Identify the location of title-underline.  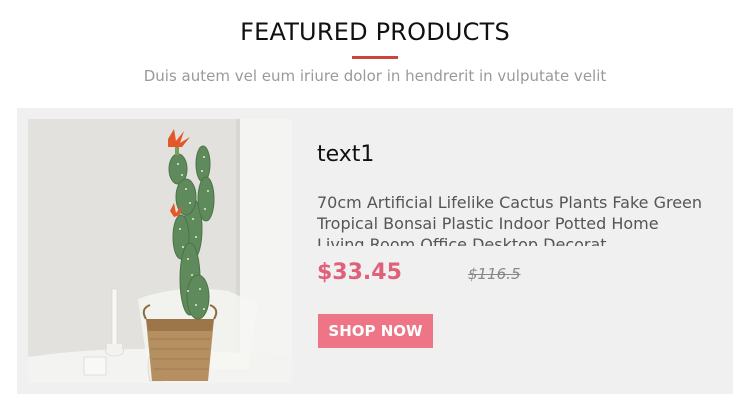
(375, 57).